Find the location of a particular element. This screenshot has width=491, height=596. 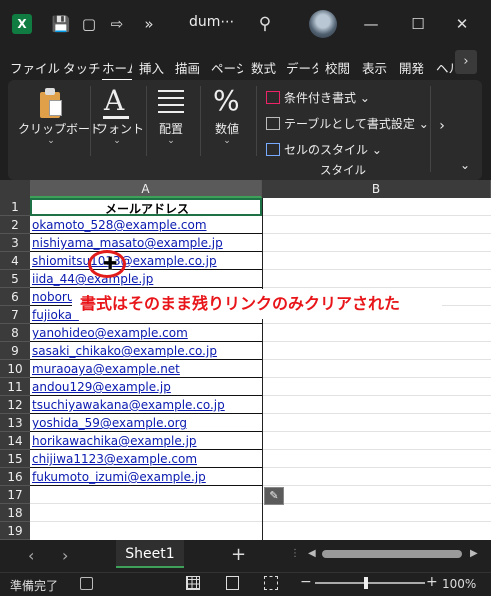

gridline is located at coordinates (376, 377).